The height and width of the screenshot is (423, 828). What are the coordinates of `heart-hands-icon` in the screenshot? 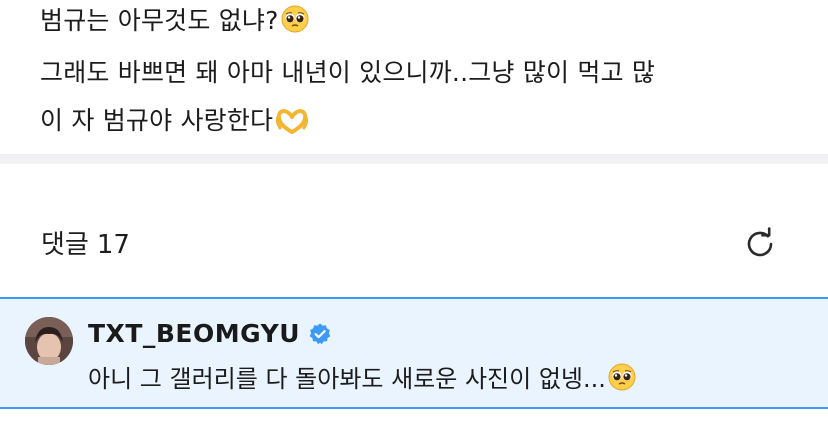 It's located at (292, 126).